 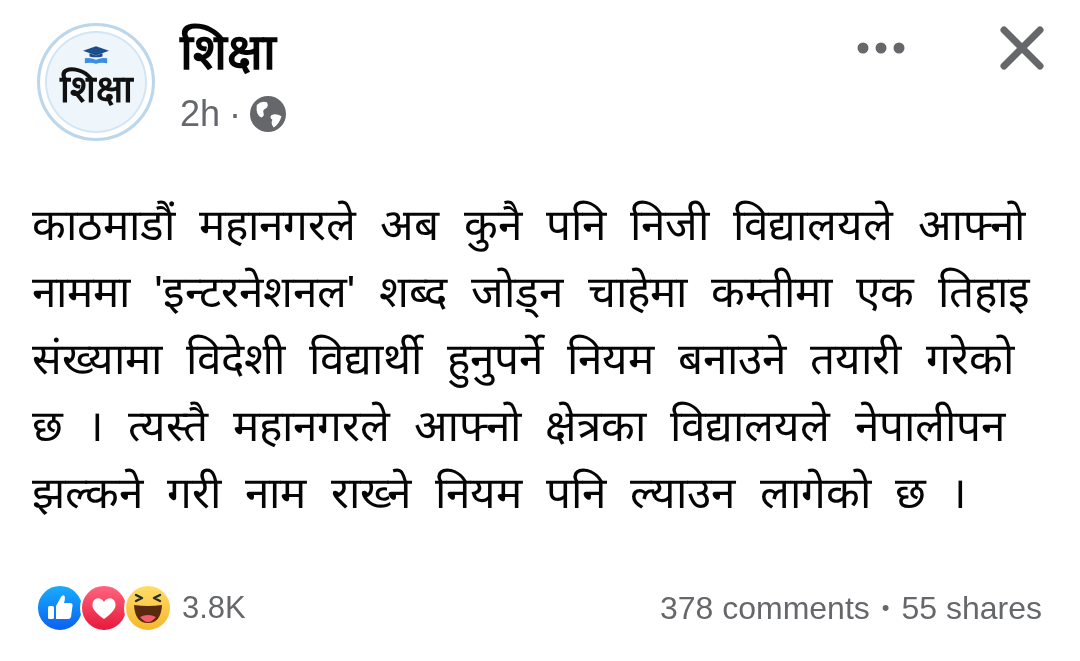 I want to click on comments-count: 378 comments, so click(x=764, y=608).